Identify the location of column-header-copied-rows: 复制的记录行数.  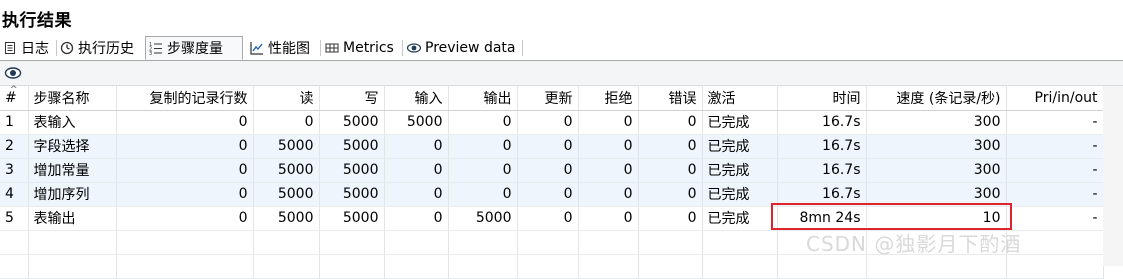
(185, 98).